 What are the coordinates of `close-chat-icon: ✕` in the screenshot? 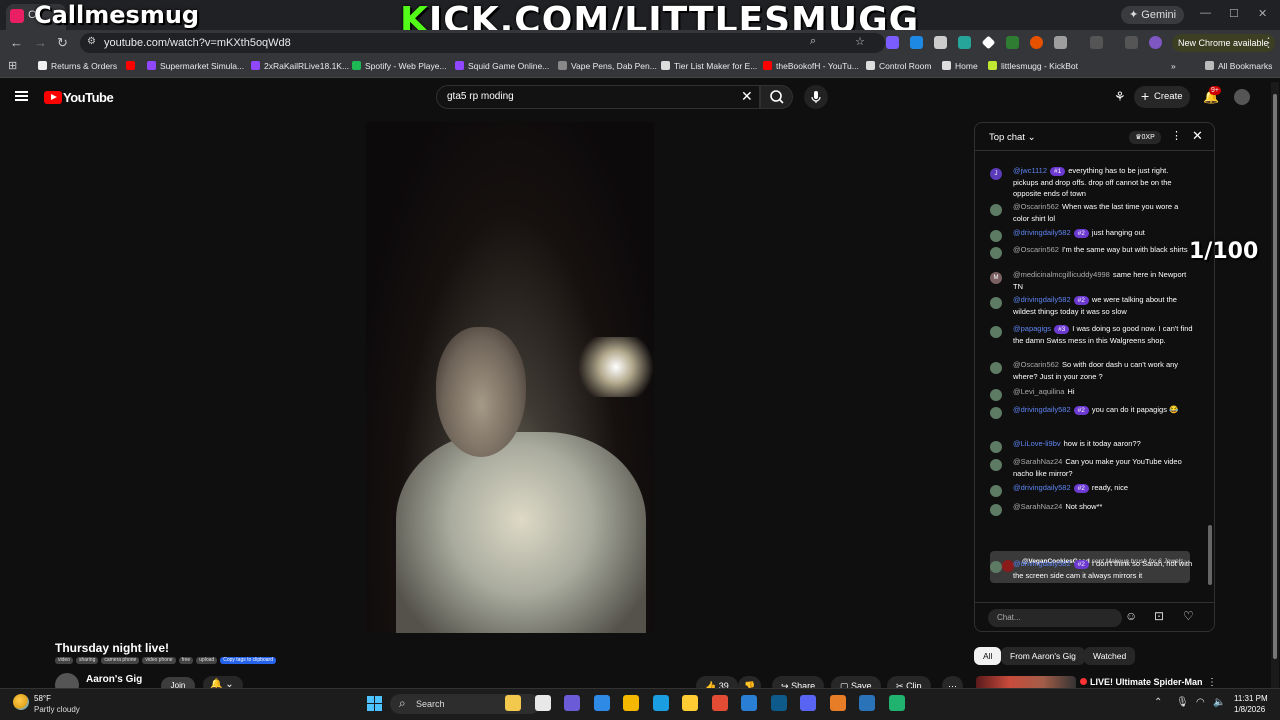 It's located at (1197, 136).